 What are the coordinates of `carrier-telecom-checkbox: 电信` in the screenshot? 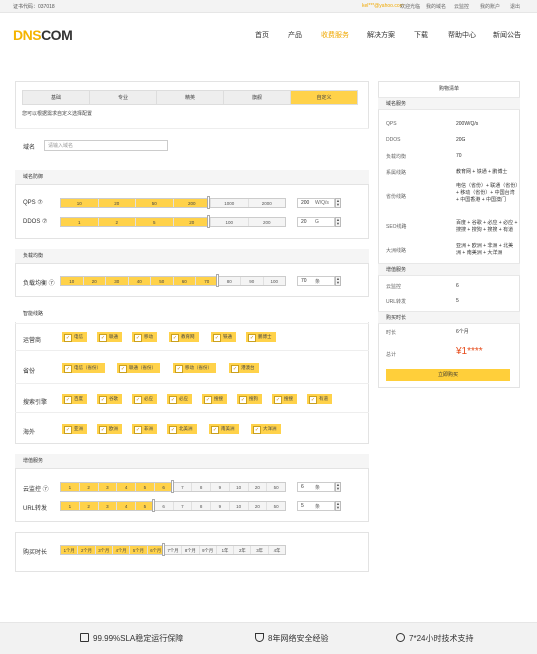 It's located at (74, 337).